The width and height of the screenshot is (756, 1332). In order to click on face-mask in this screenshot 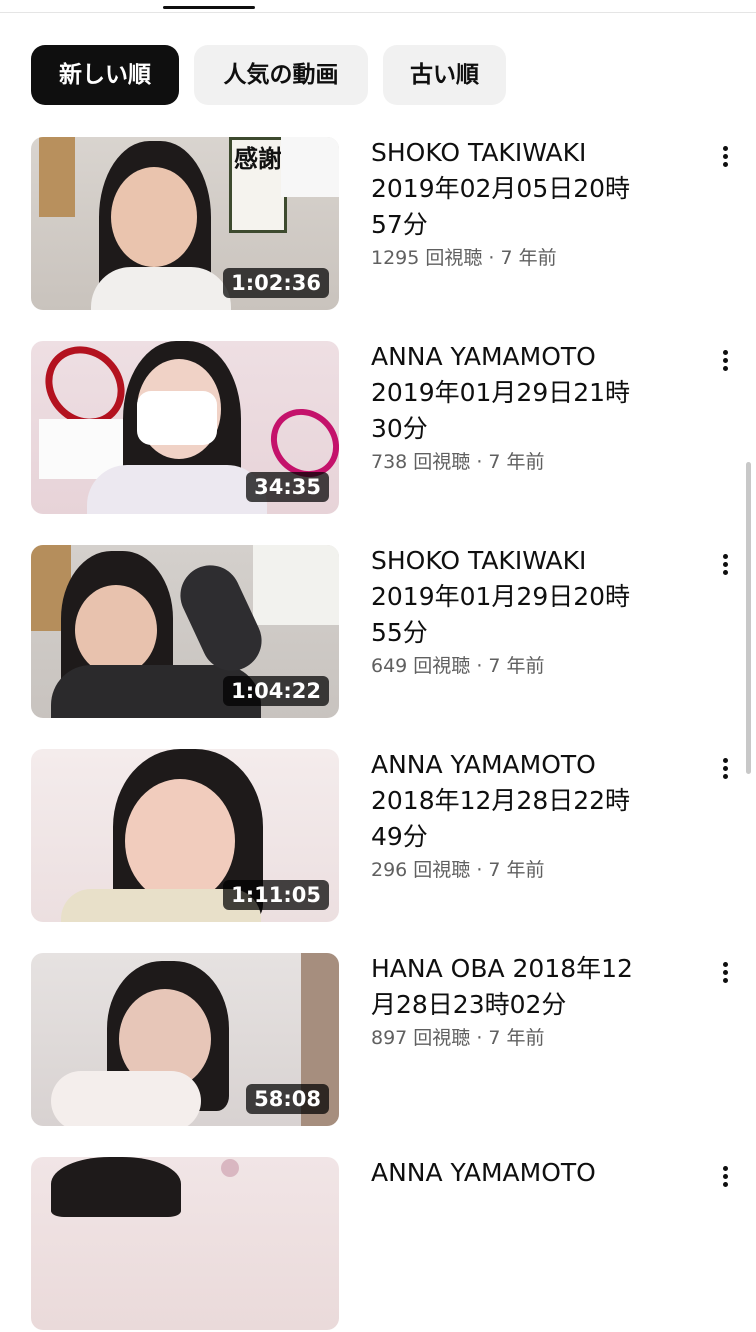, I will do `click(177, 418)`.